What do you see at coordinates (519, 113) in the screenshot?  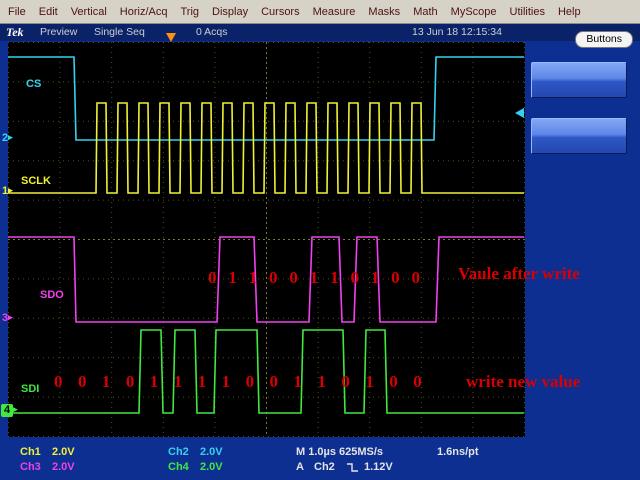 I see `trigger-level-marker-icon` at bounding box center [519, 113].